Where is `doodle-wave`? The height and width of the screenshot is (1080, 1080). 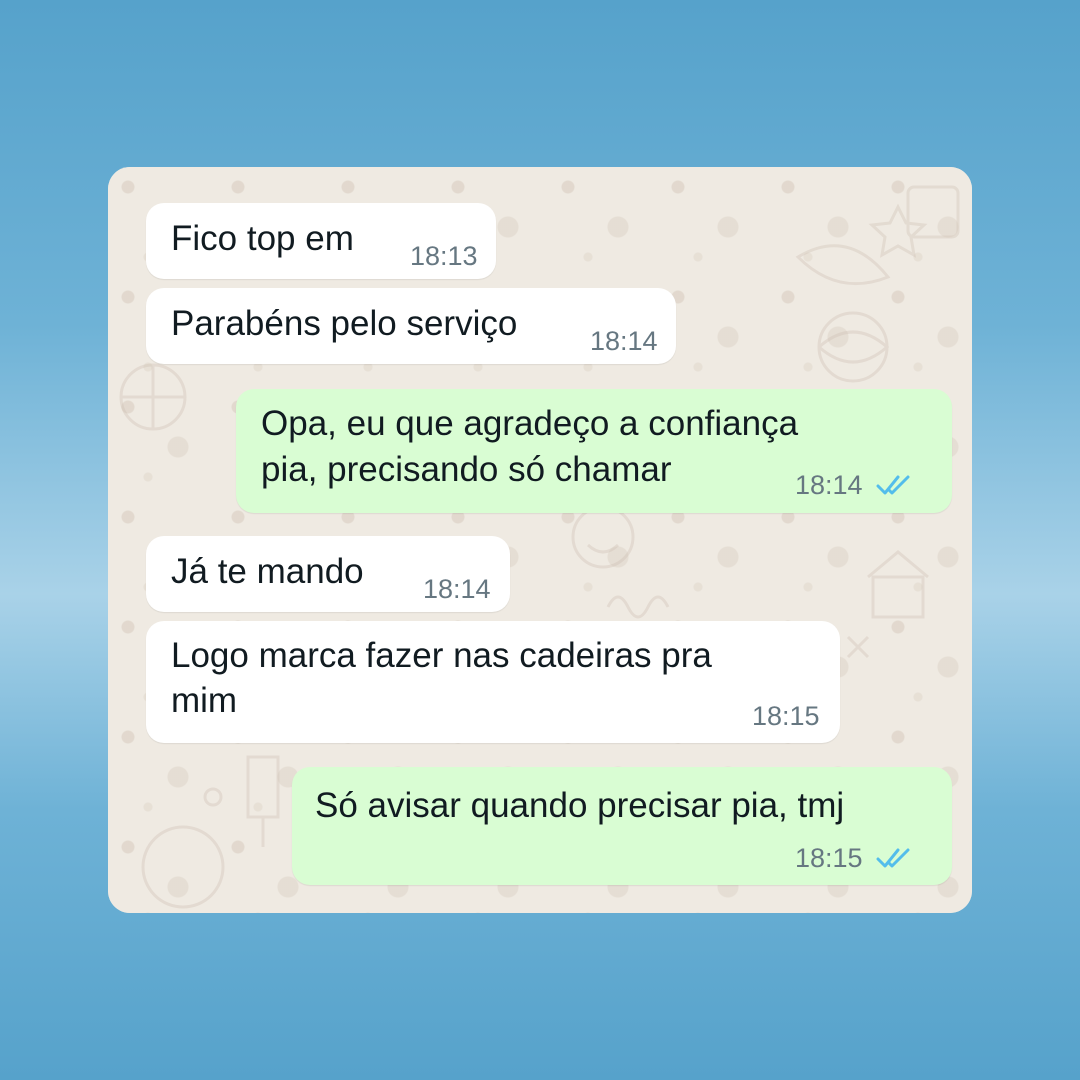
doodle-wave is located at coordinates (638, 607).